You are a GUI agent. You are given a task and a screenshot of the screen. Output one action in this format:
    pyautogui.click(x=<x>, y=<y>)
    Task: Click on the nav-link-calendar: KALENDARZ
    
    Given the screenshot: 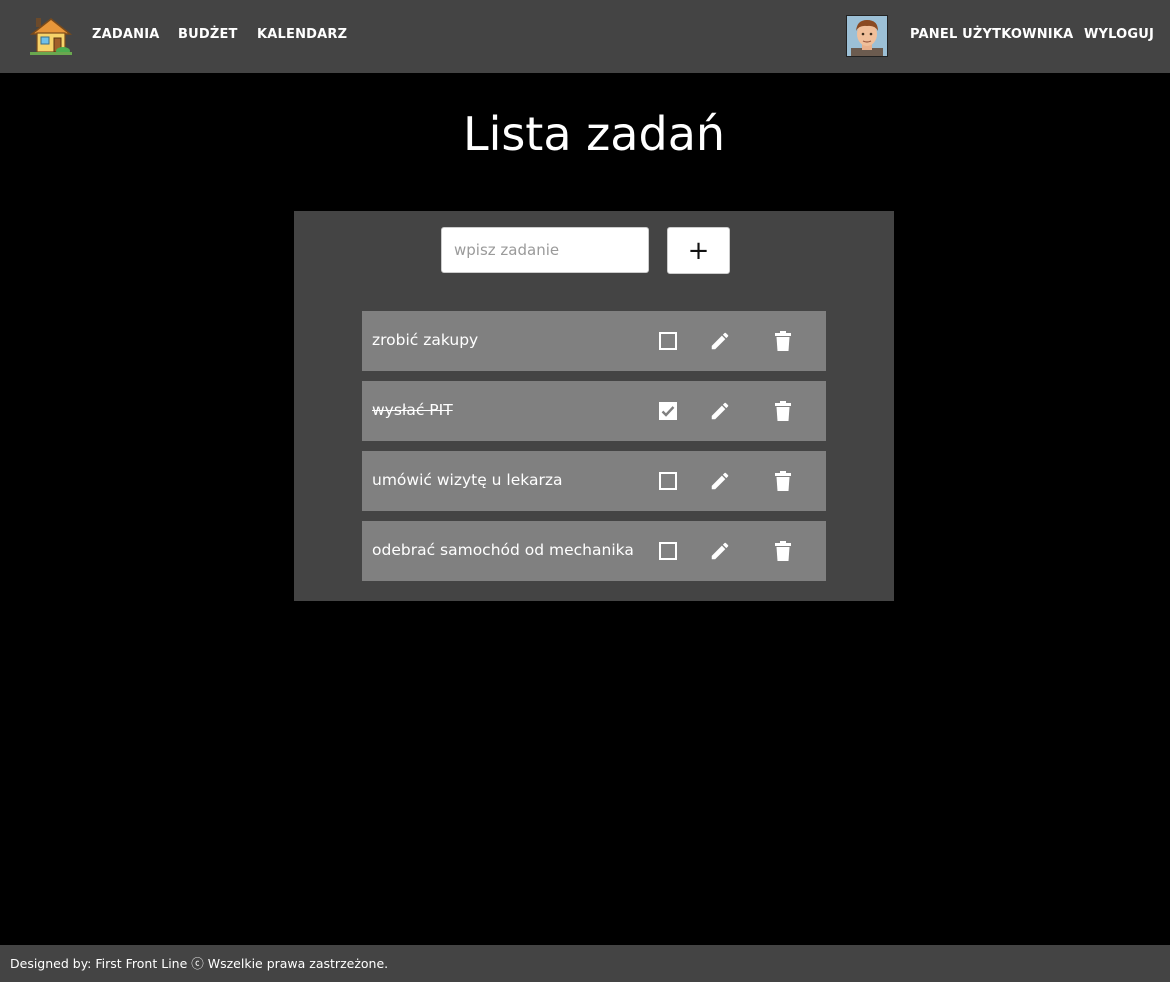 What is the action you would take?
    pyautogui.click(x=302, y=35)
    